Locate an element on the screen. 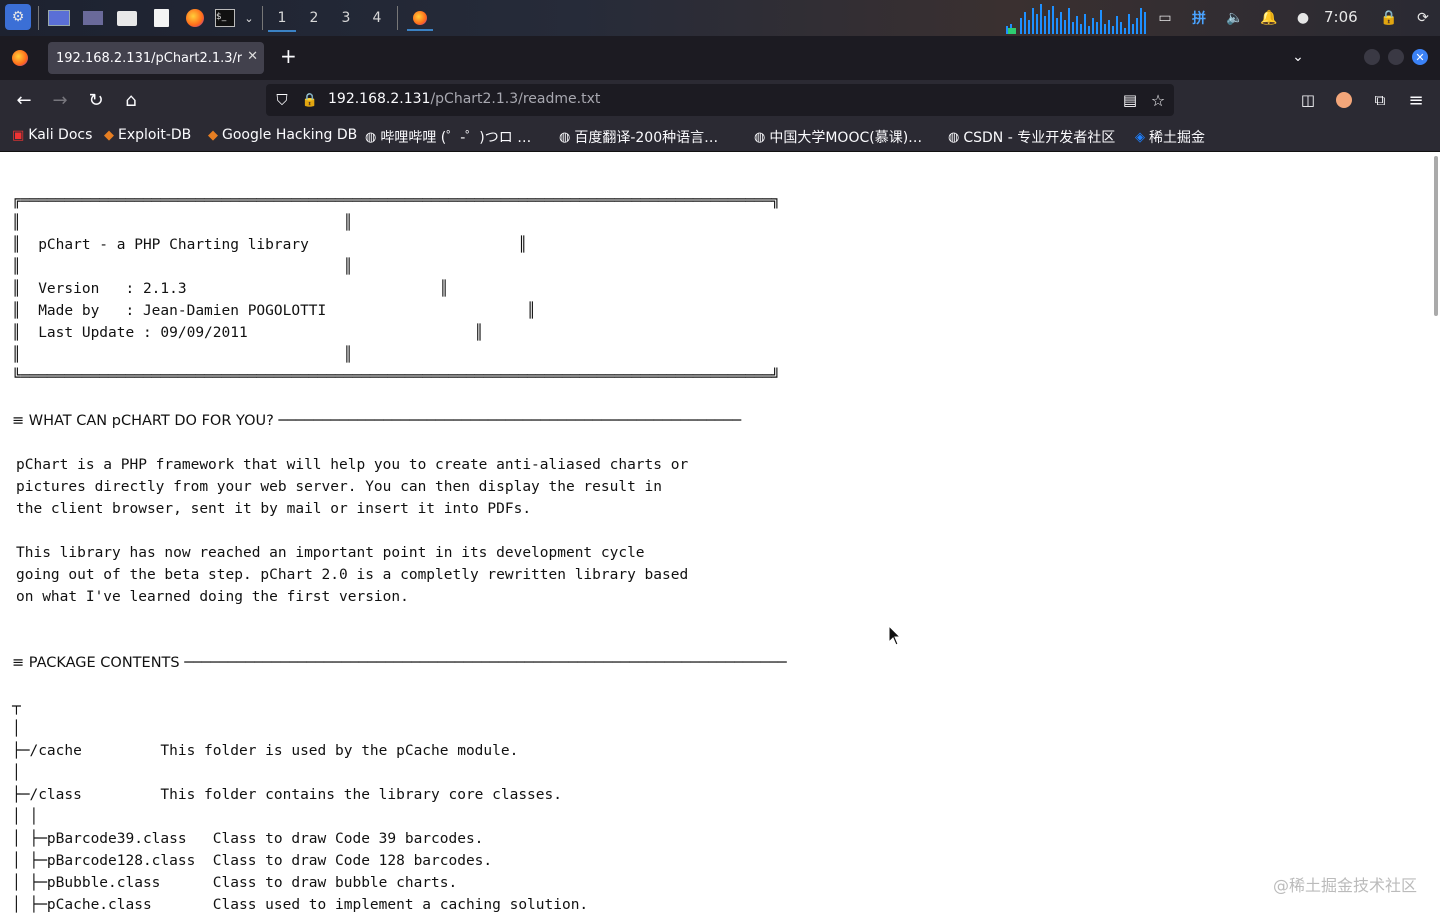 The image size is (1440, 916). reload-icon: ↻ is located at coordinates (96, 100).